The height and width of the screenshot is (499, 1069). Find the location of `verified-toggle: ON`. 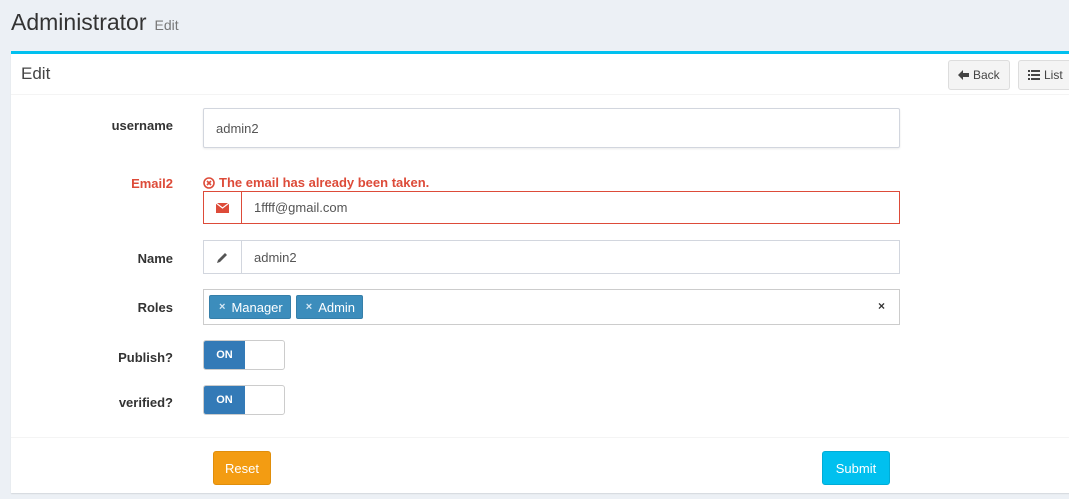

verified-toggle: ON is located at coordinates (244, 400).